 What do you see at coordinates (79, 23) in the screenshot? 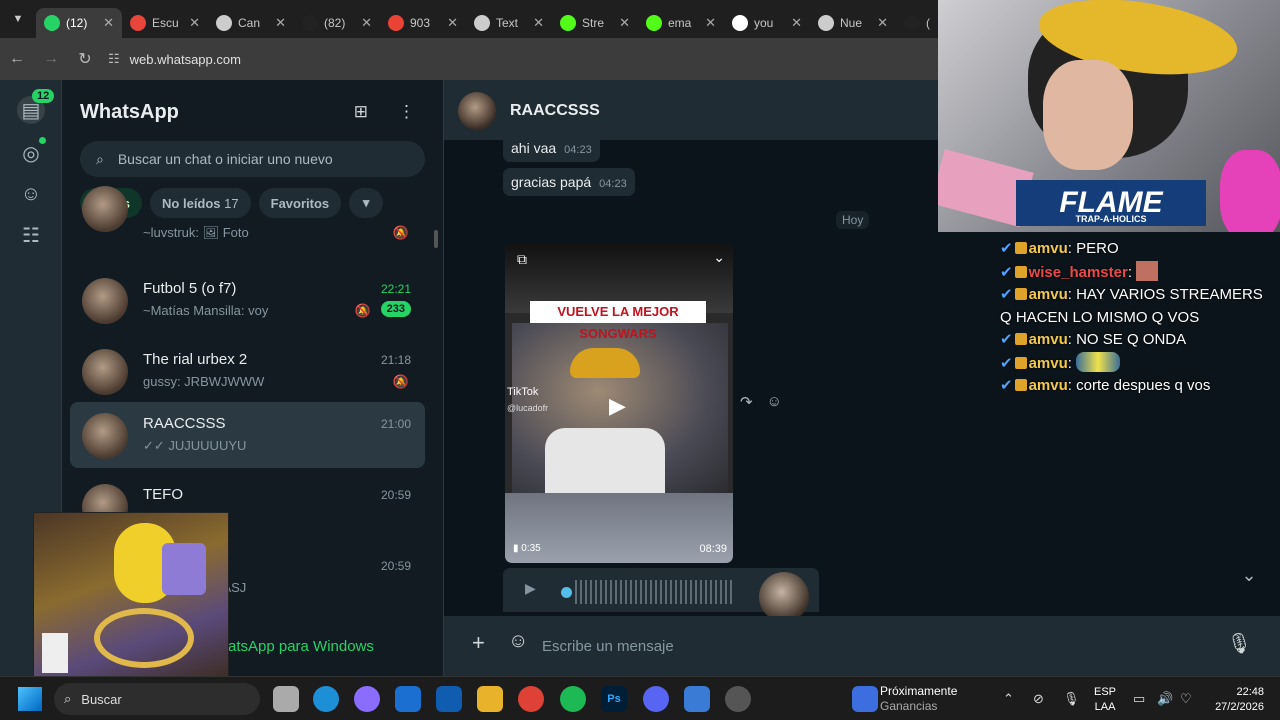
I see `browser-tab: (12) ✕` at bounding box center [79, 23].